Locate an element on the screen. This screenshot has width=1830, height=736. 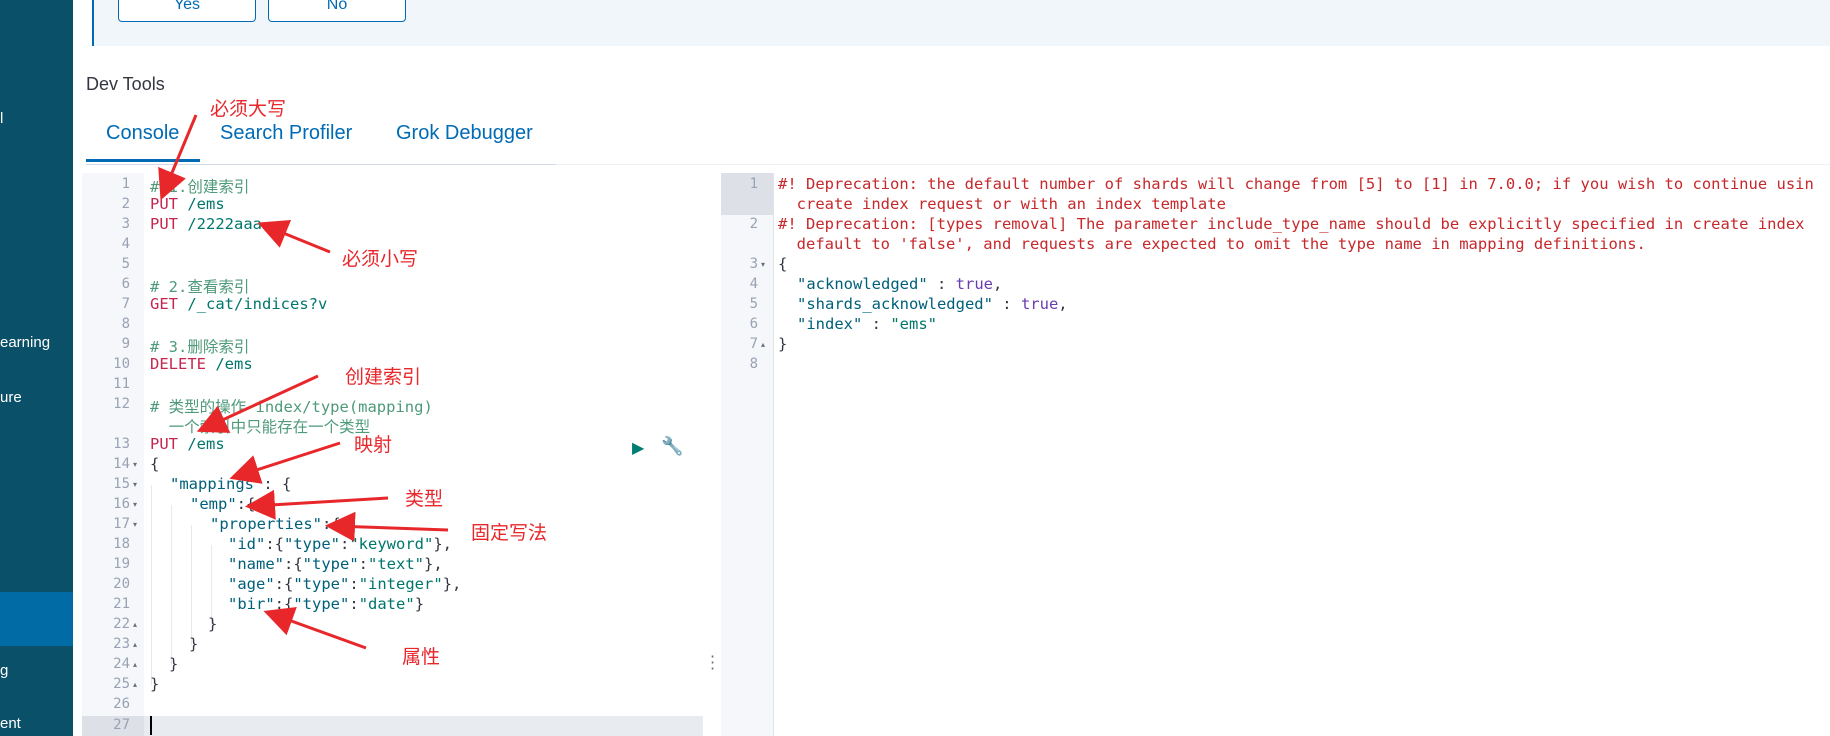
annotation-arrows is located at coordinates (303, 382).